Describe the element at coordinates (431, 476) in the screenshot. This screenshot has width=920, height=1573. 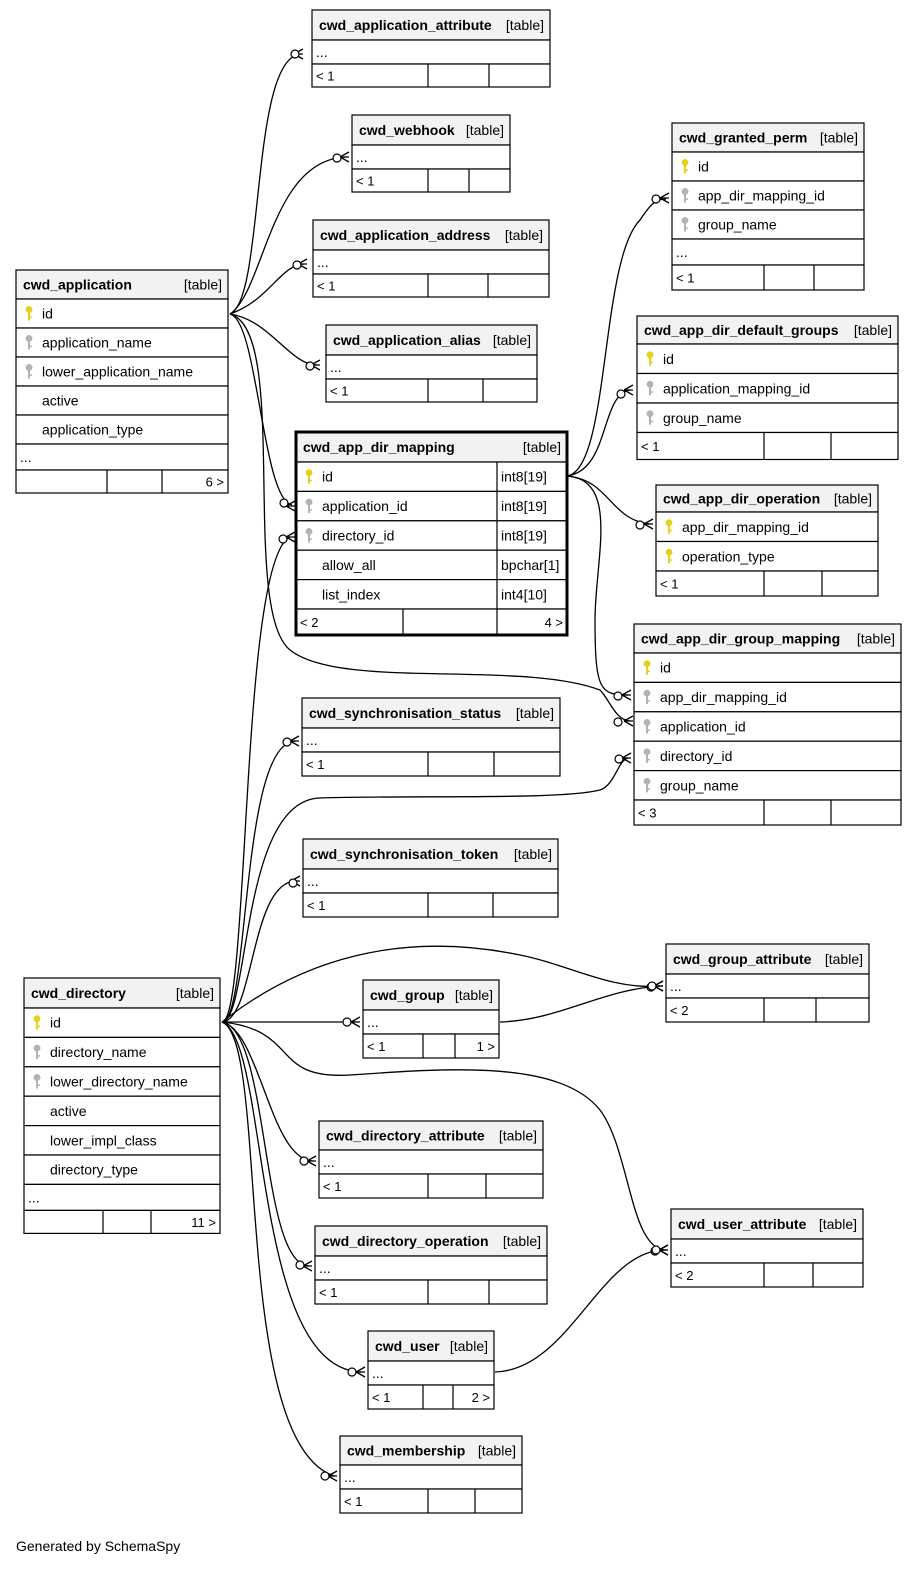
I see `column-row-id: id int8[19]` at that location.